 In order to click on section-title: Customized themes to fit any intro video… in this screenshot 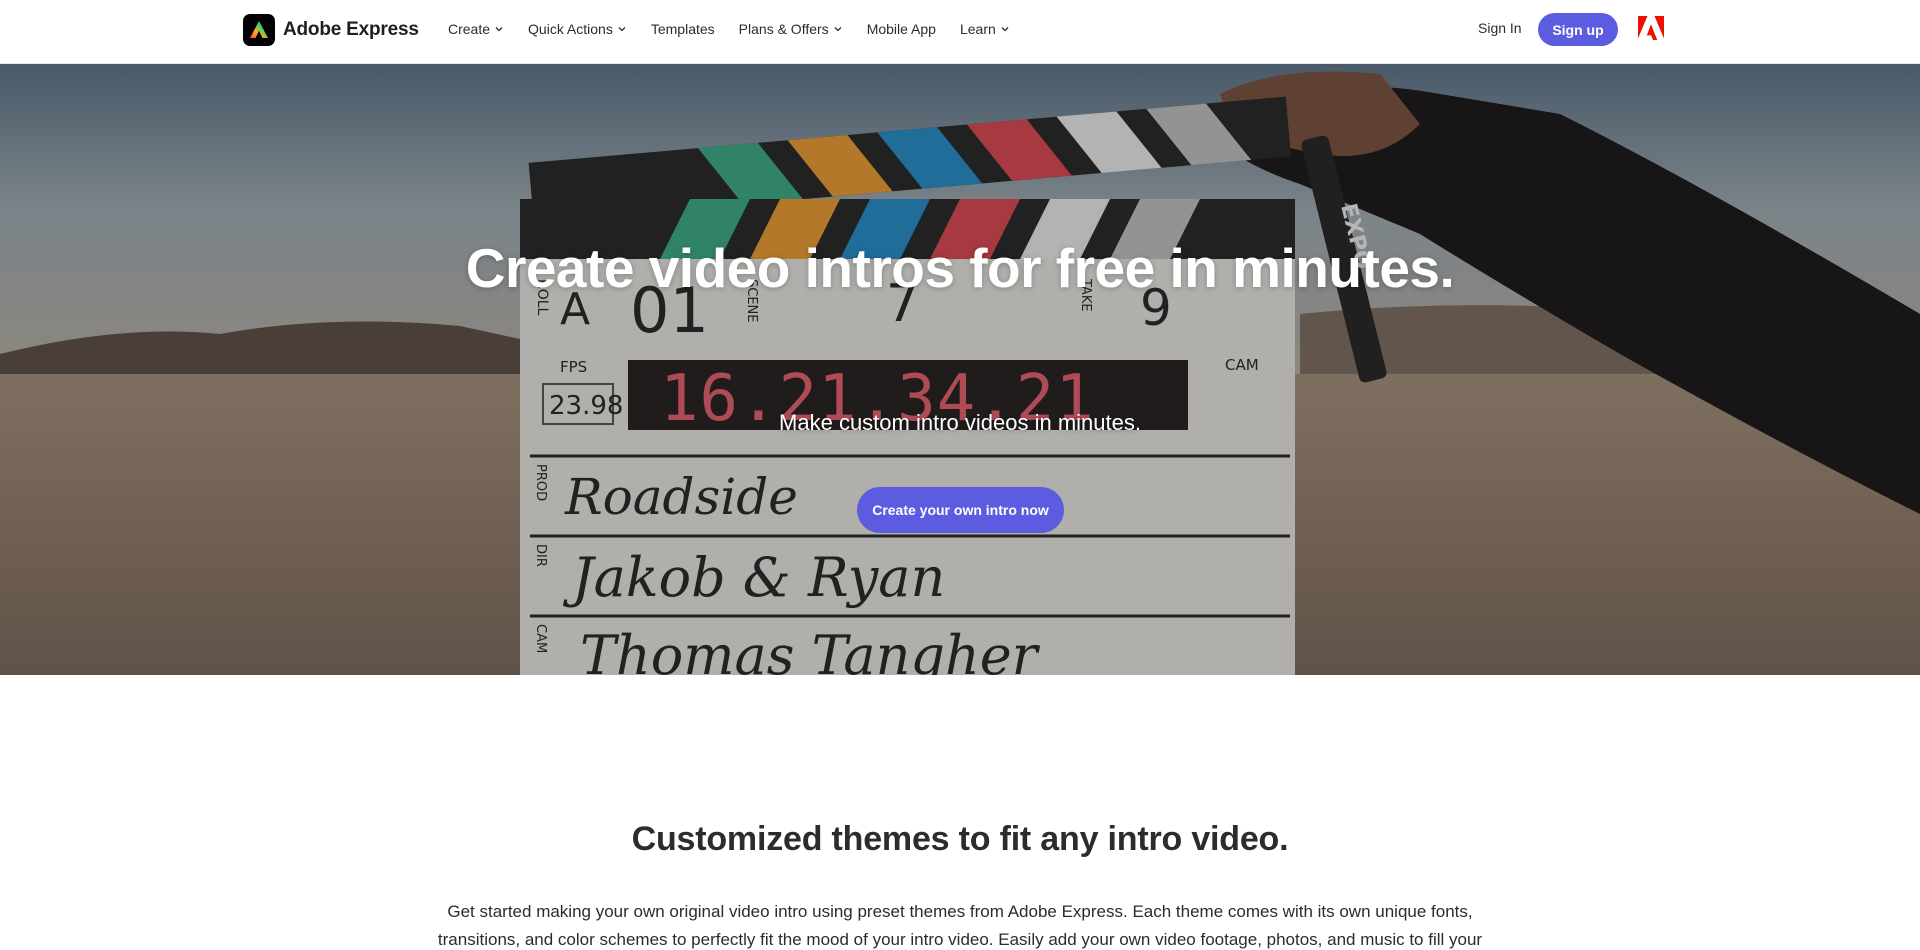, I will do `click(960, 839)`.